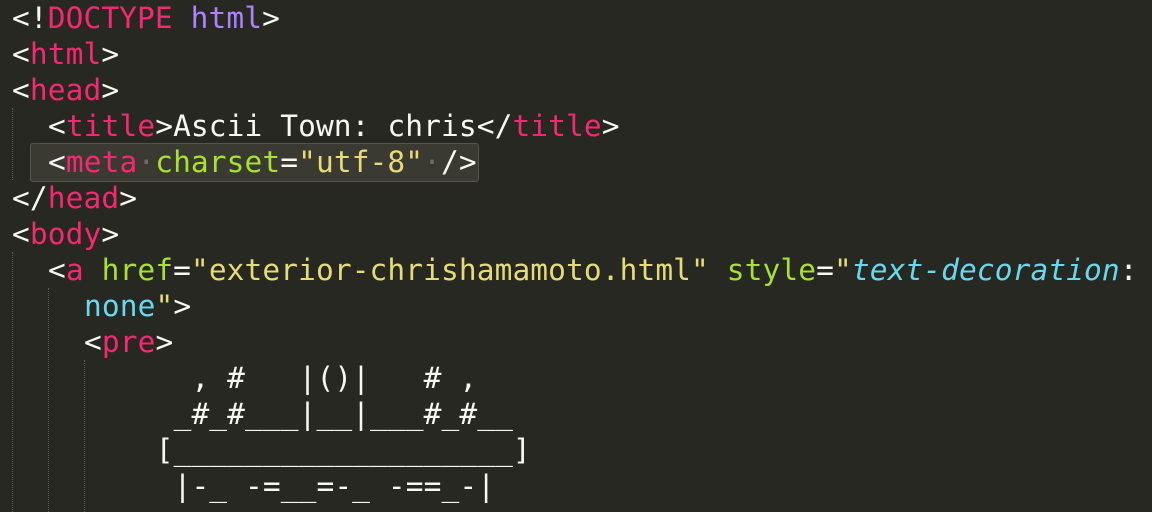  What do you see at coordinates (226, 18) in the screenshot?
I see `token-doctype-name: html` at bounding box center [226, 18].